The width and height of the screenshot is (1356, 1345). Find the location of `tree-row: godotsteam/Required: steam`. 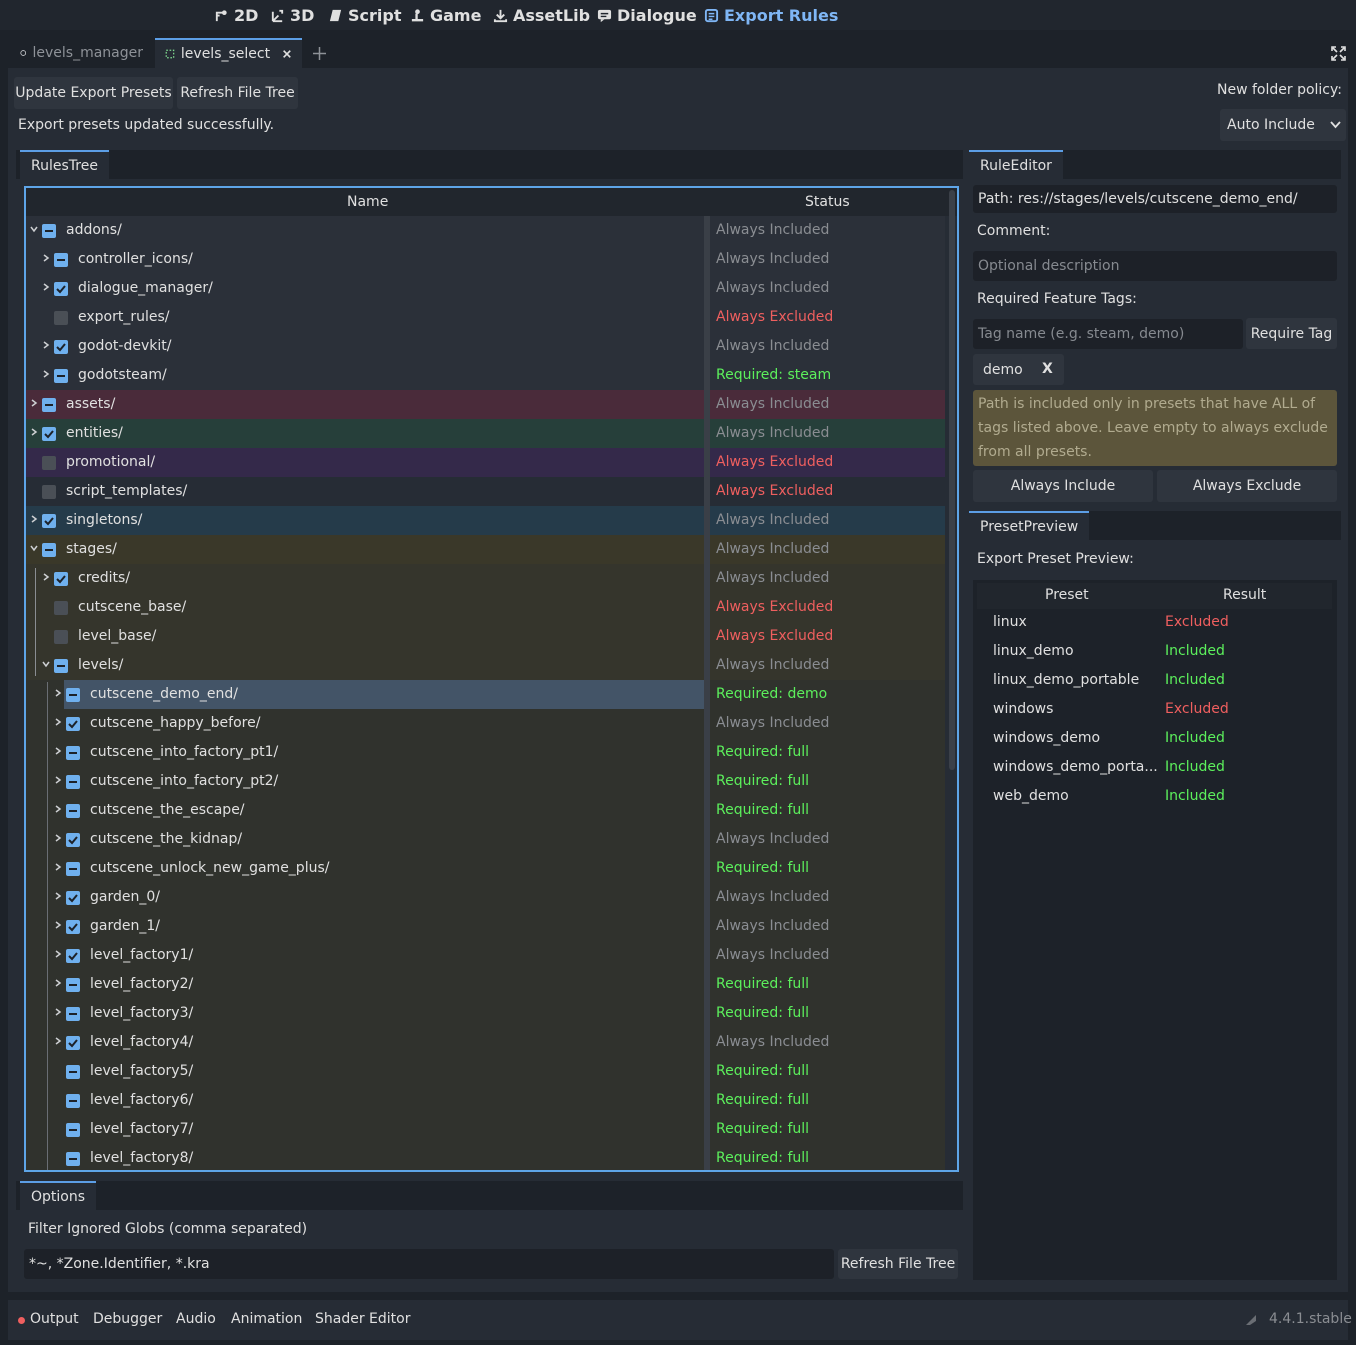

tree-row: godotsteam/Required: steam is located at coordinates (485, 375).